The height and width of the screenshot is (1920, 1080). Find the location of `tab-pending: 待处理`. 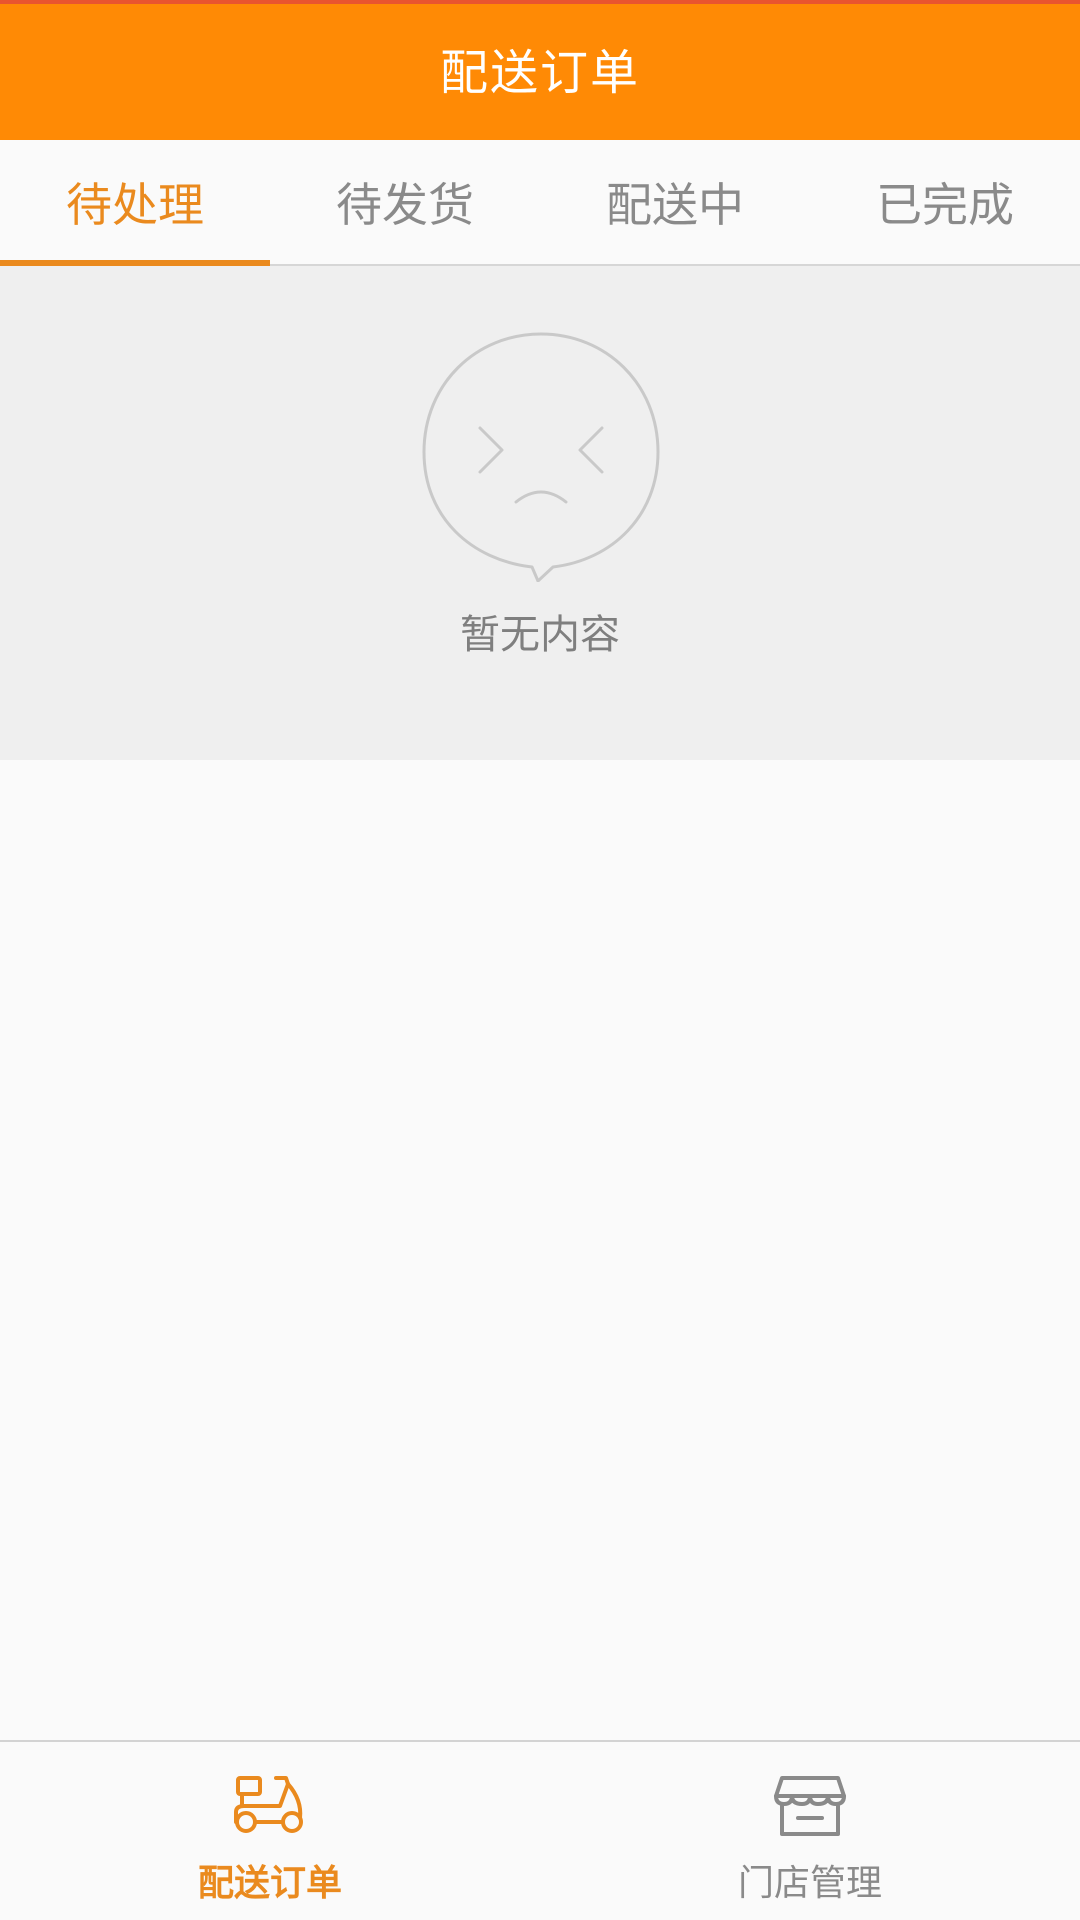

tab-pending: 待处理 is located at coordinates (135, 203).